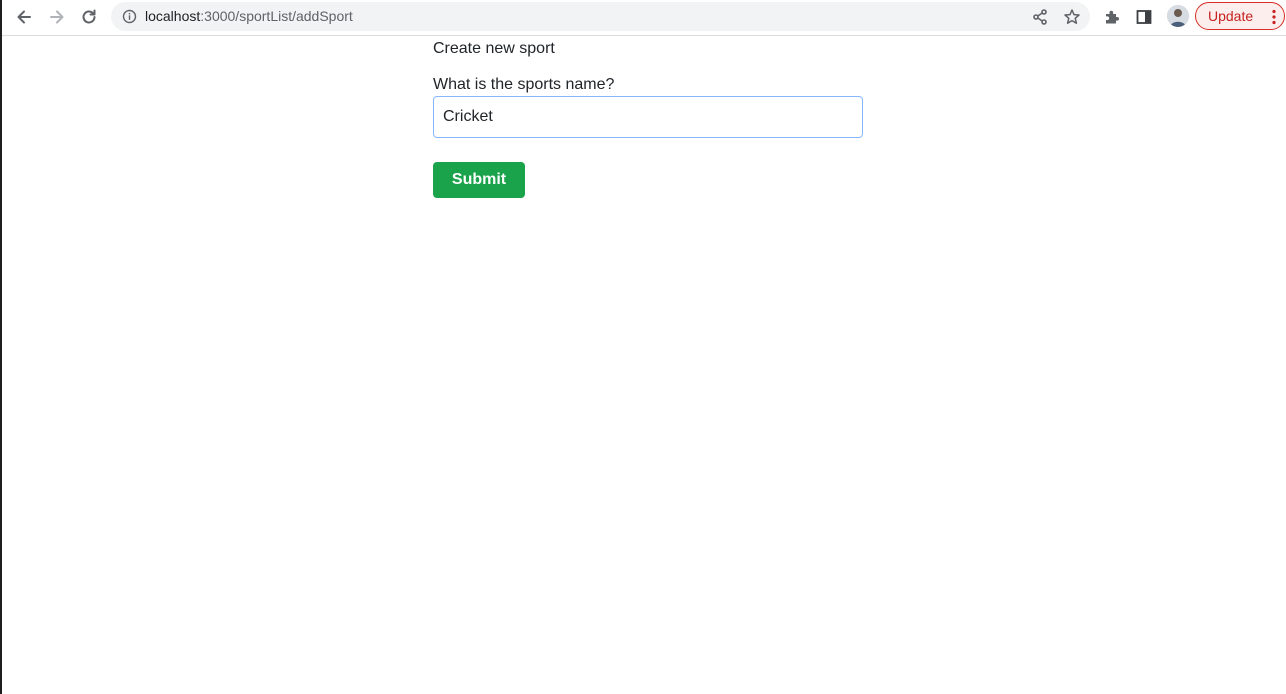  What do you see at coordinates (129, 16) in the screenshot?
I see `info-icon` at bounding box center [129, 16].